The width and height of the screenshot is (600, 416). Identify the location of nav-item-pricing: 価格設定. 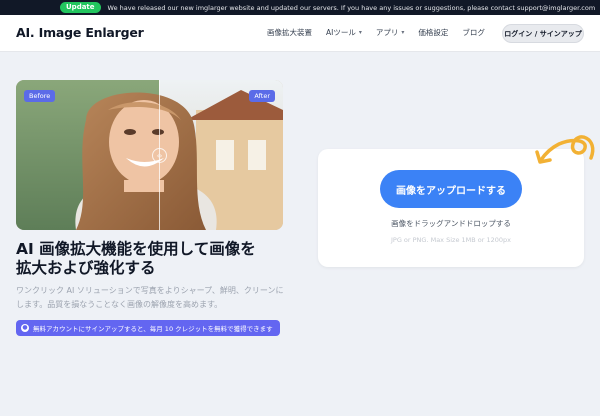
(433, 32).